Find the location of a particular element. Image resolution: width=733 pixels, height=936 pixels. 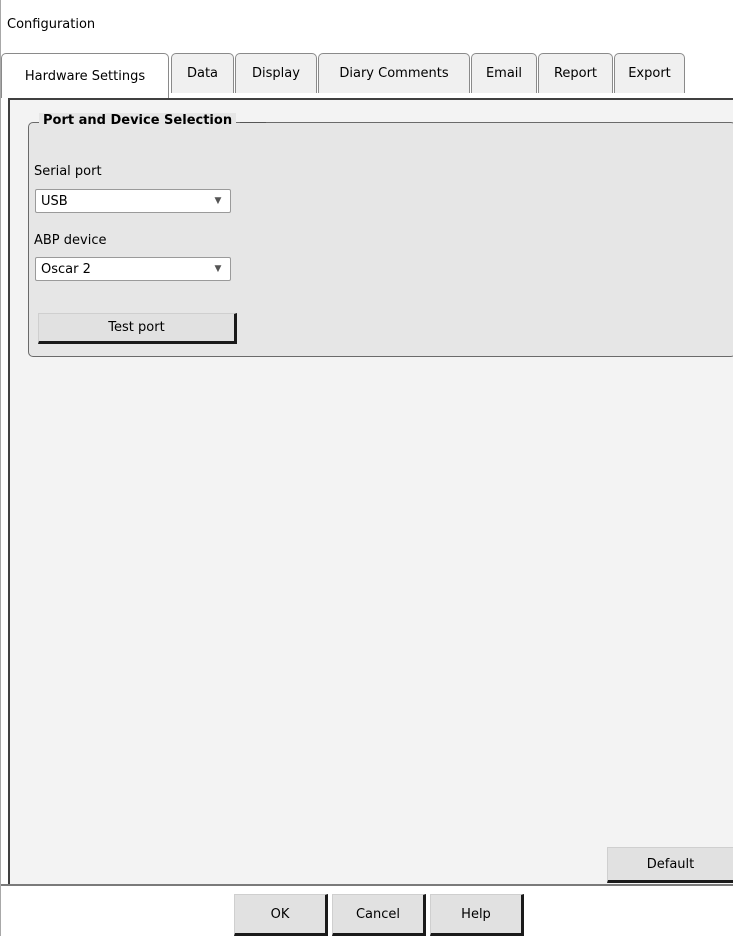

window-title: Configuration is located at coordinates (51, 24).